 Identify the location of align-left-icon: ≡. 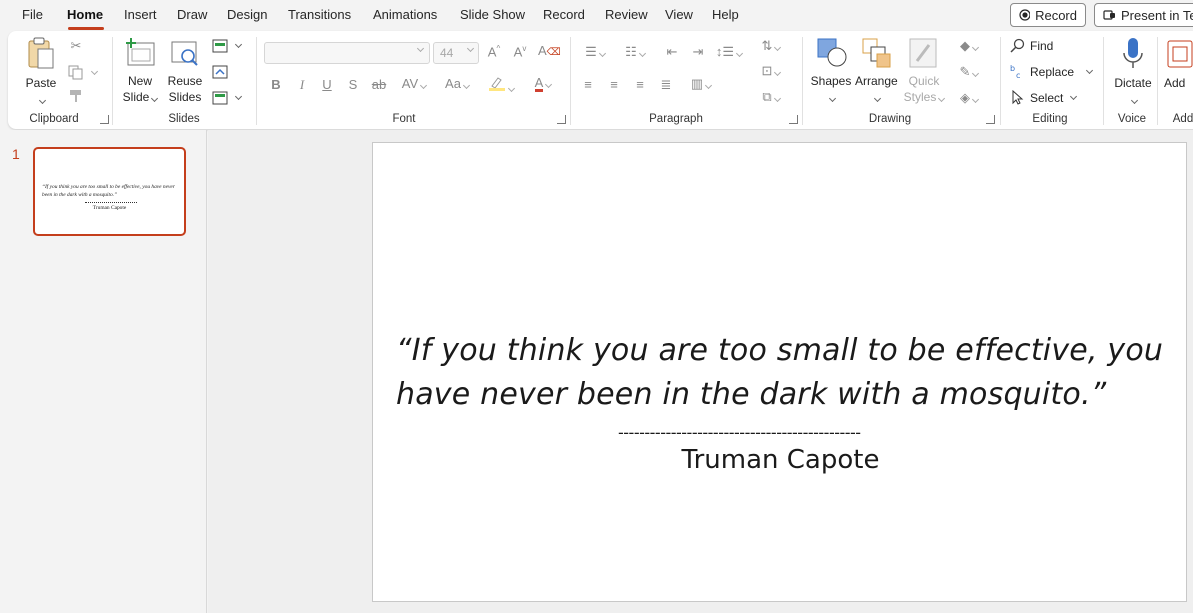
(588, 84).